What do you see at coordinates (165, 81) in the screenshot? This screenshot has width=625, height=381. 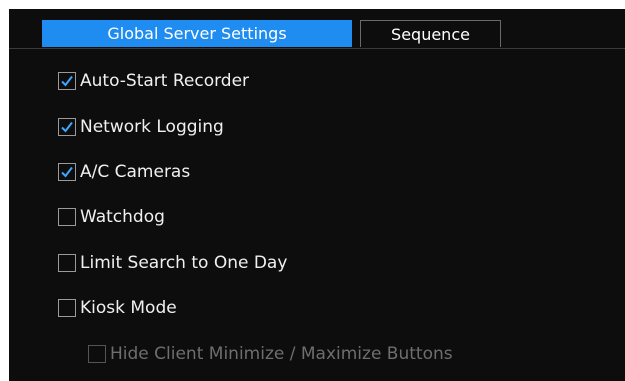 I see `auto-start-recorder-label: Auto-Start Recorder` at bounding box center [165, 81].